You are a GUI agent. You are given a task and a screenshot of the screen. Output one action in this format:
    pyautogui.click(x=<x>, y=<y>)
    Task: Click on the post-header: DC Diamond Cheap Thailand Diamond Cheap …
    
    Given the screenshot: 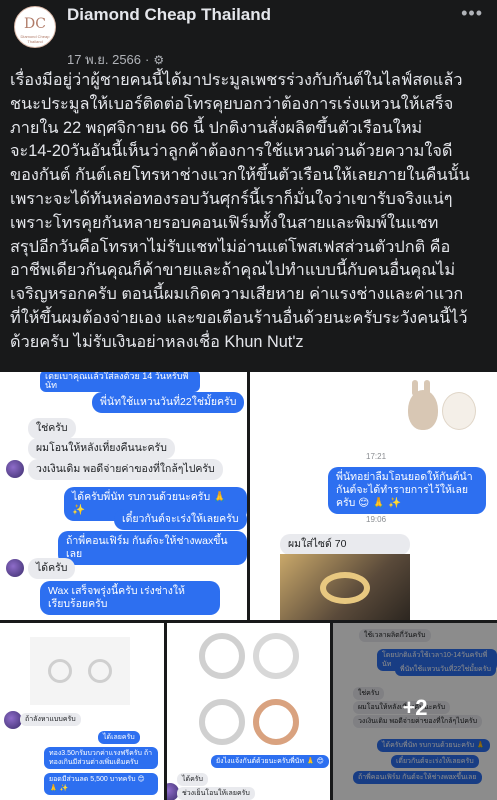 What is the action you would take?
    pyautogui.click(x=248, y=35)
    